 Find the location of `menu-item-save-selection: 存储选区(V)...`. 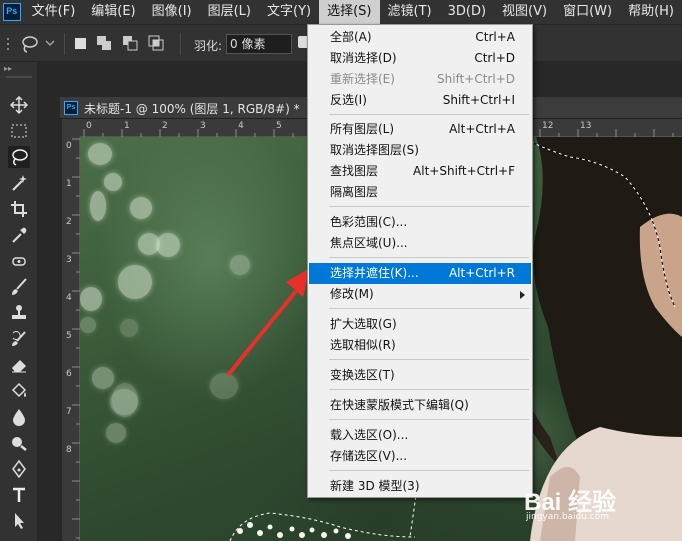

menu-item-save-selection: 存储选区(V)... is located at coordinates (420, 456).